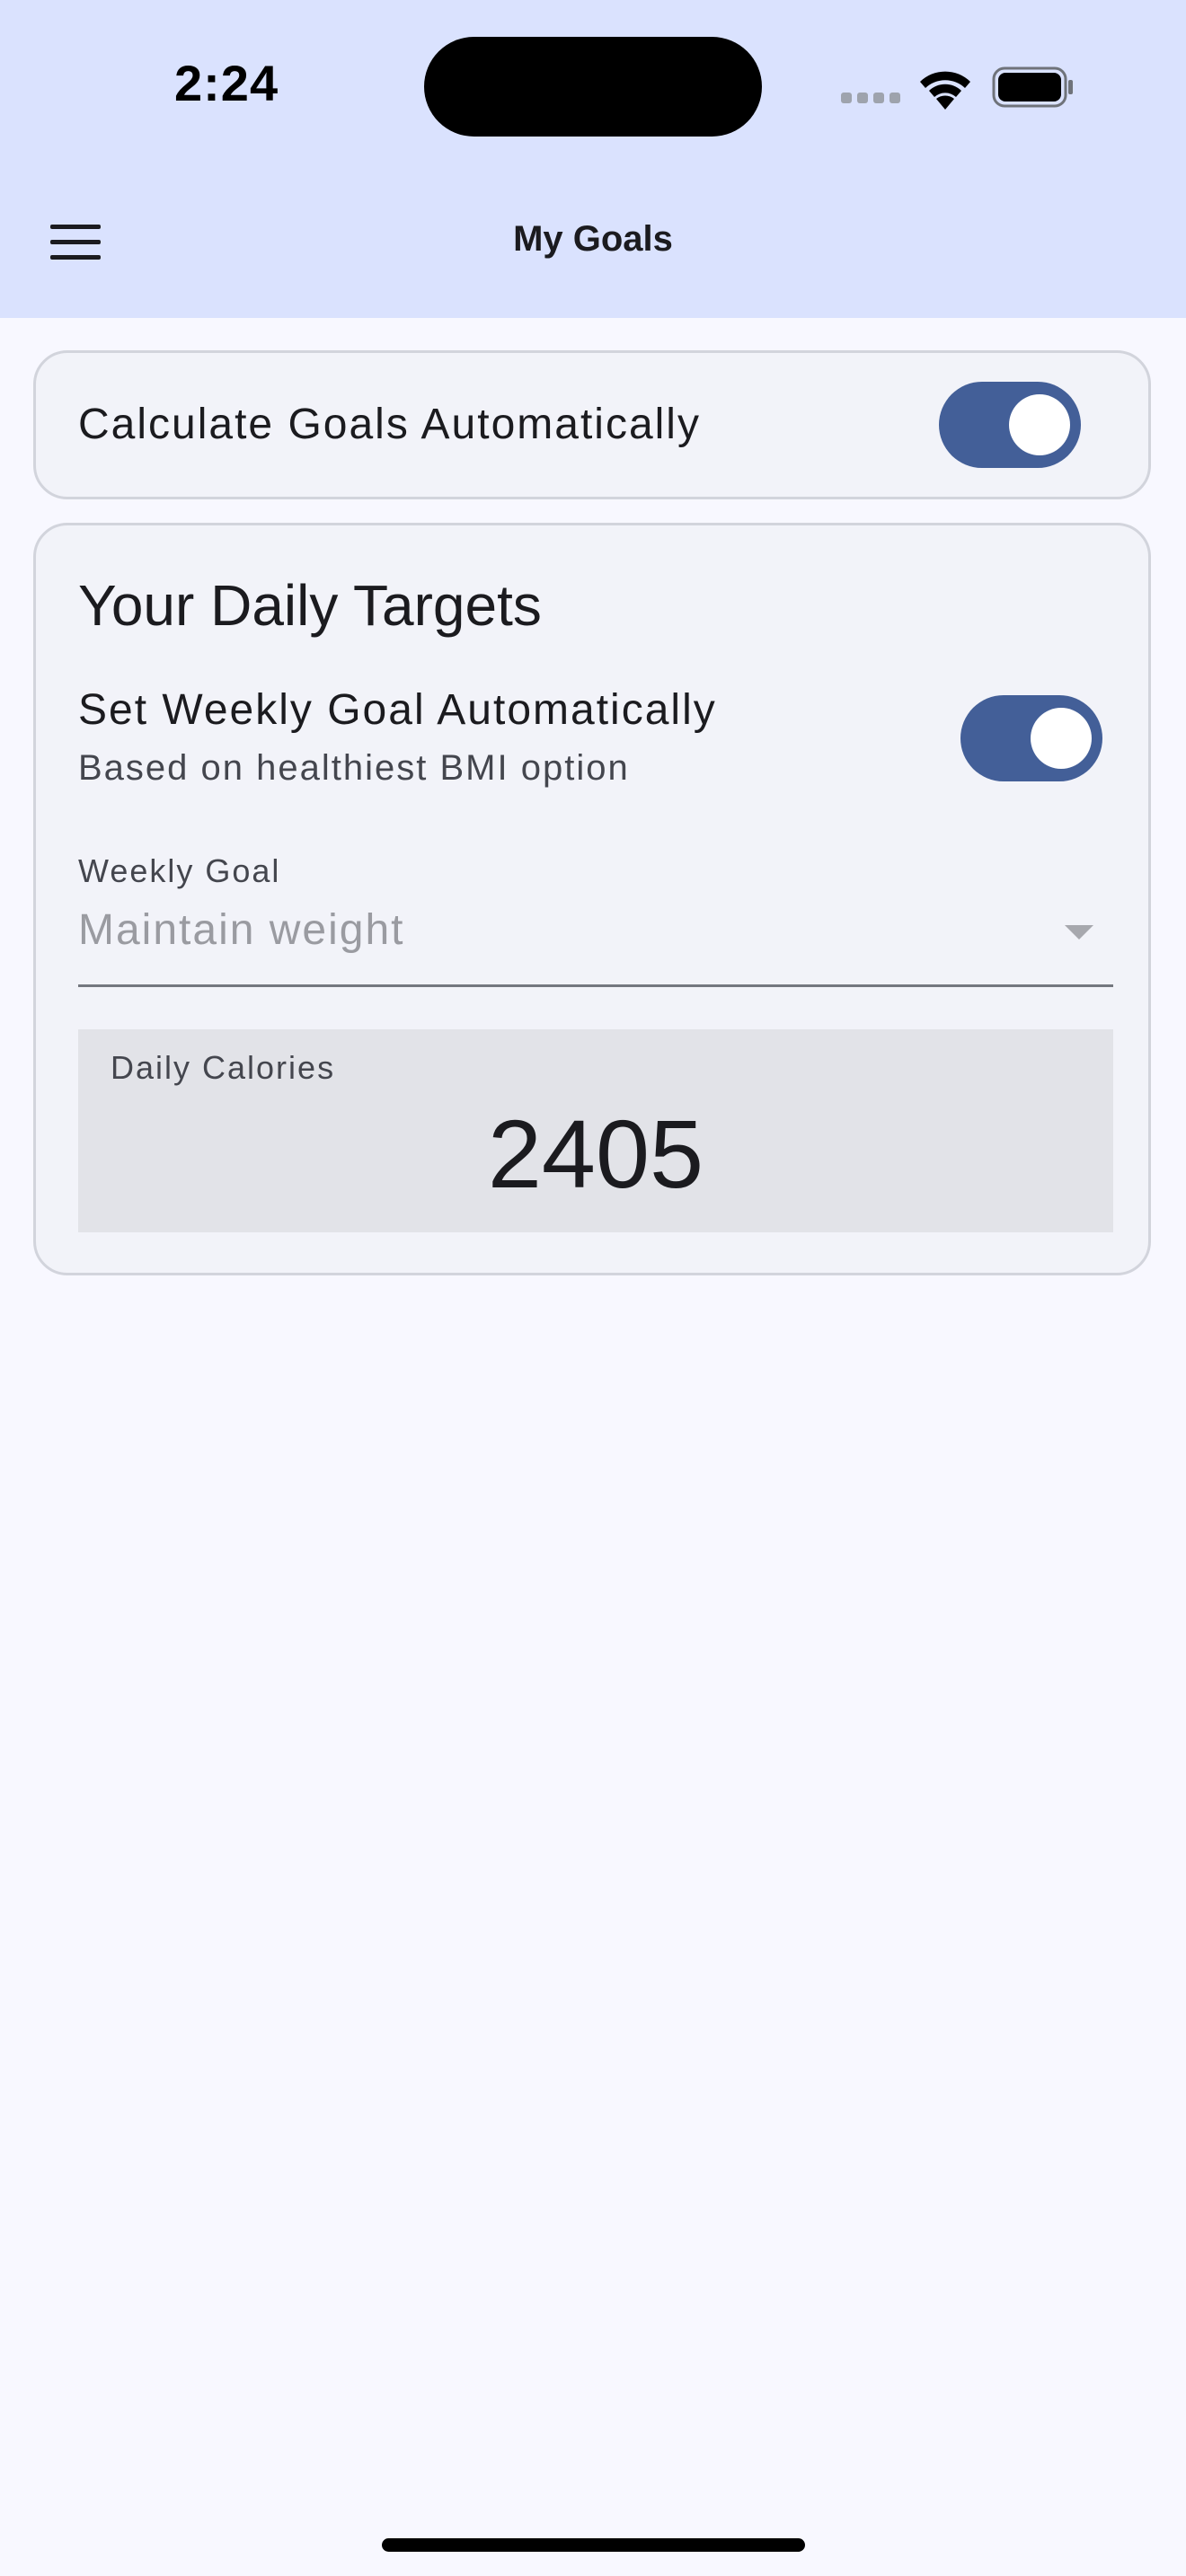  I want to click on daily-calories-value: 2405, so click(595, 1153).